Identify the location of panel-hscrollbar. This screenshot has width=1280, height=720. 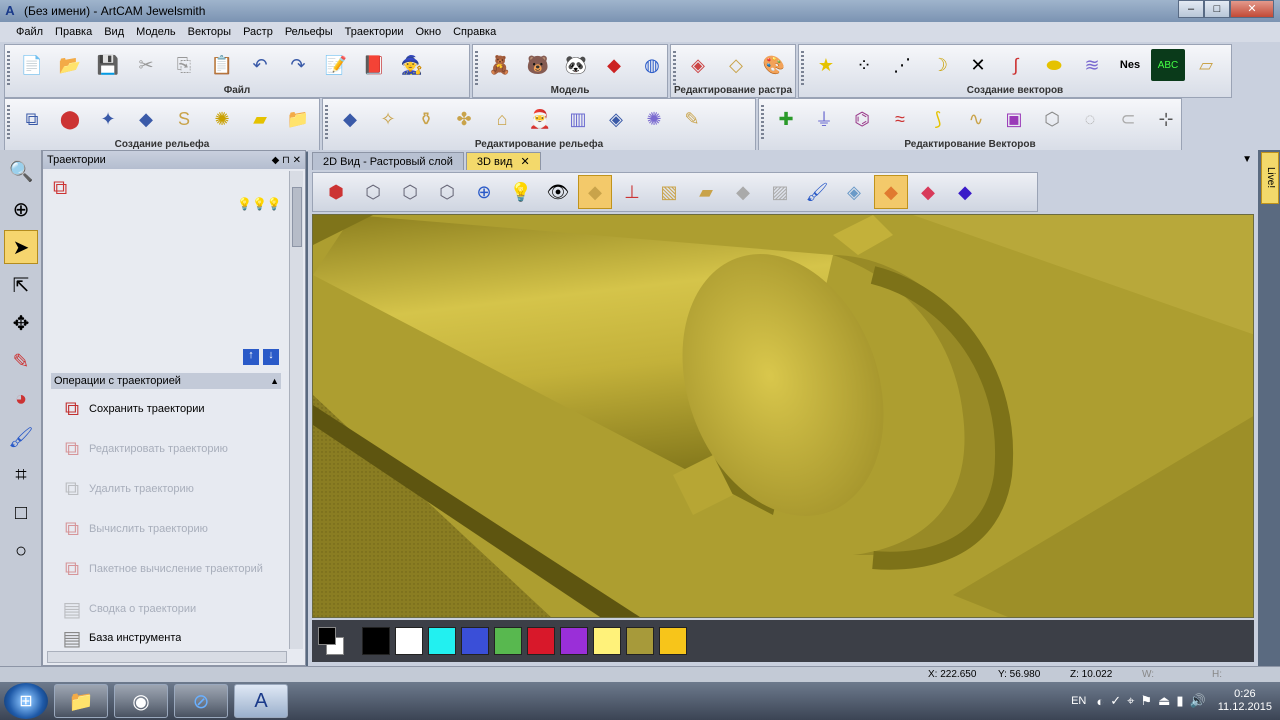
(167, 657).